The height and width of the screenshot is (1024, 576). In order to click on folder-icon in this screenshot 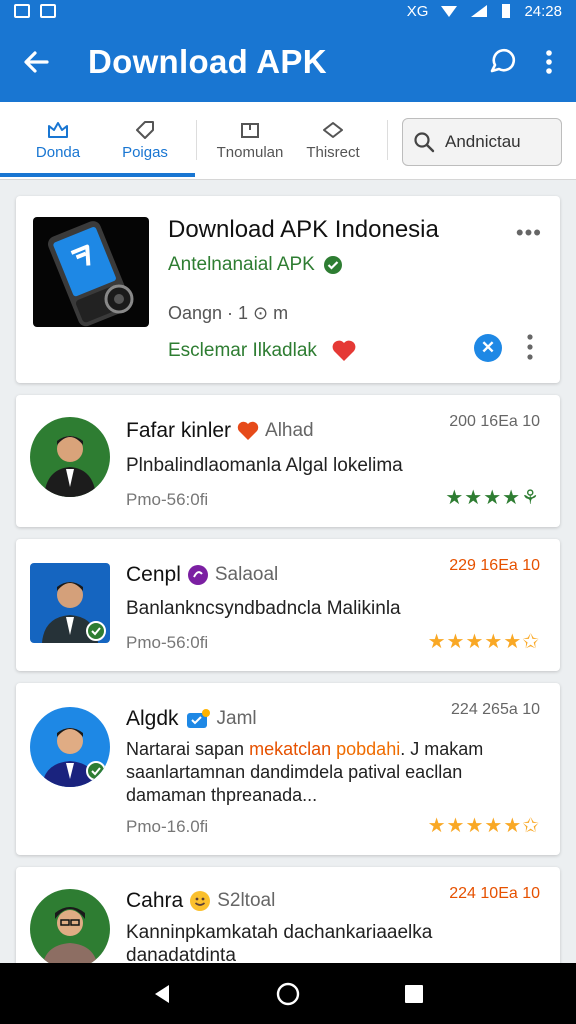, I will do `click(250, 130)`.